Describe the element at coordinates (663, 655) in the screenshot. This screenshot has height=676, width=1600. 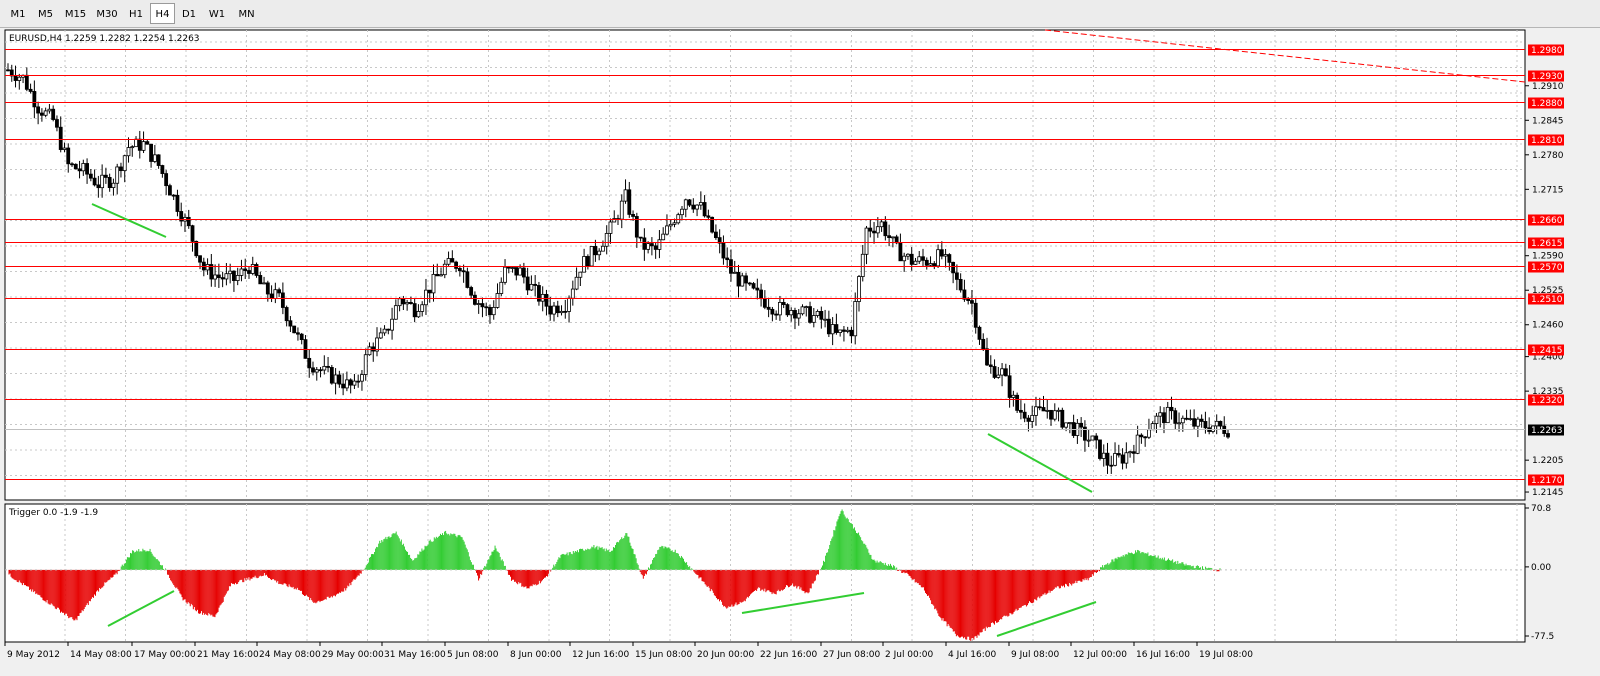
I see `time-axis-label: 15 Jun 08:00` at that location.